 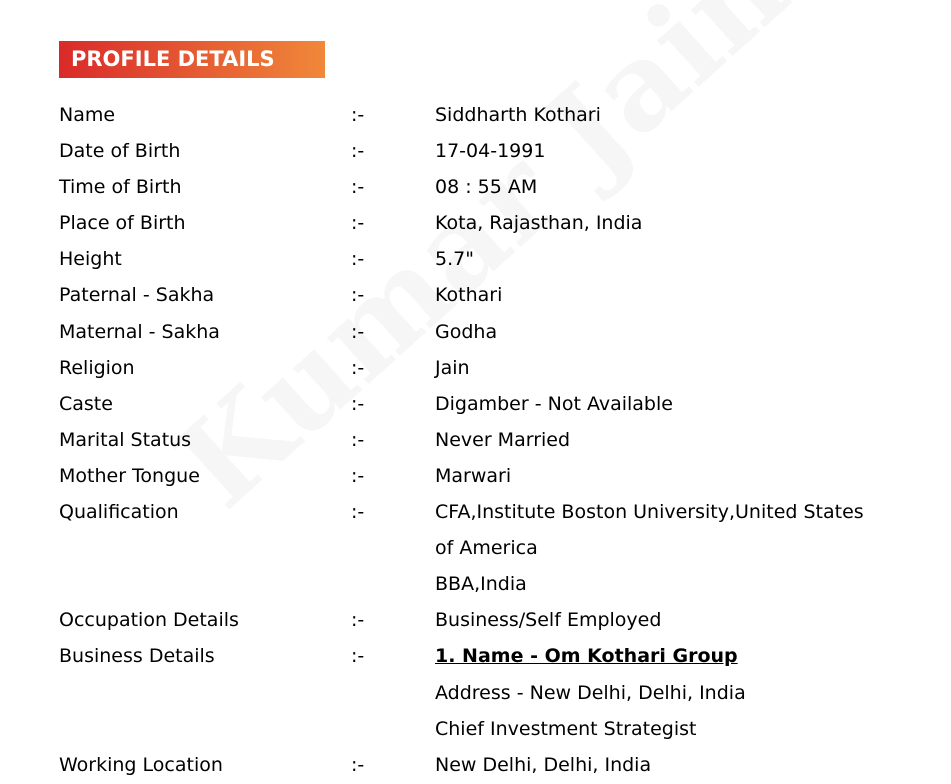 I want to click on field-value: Kothari, so click(x=469, y=295).